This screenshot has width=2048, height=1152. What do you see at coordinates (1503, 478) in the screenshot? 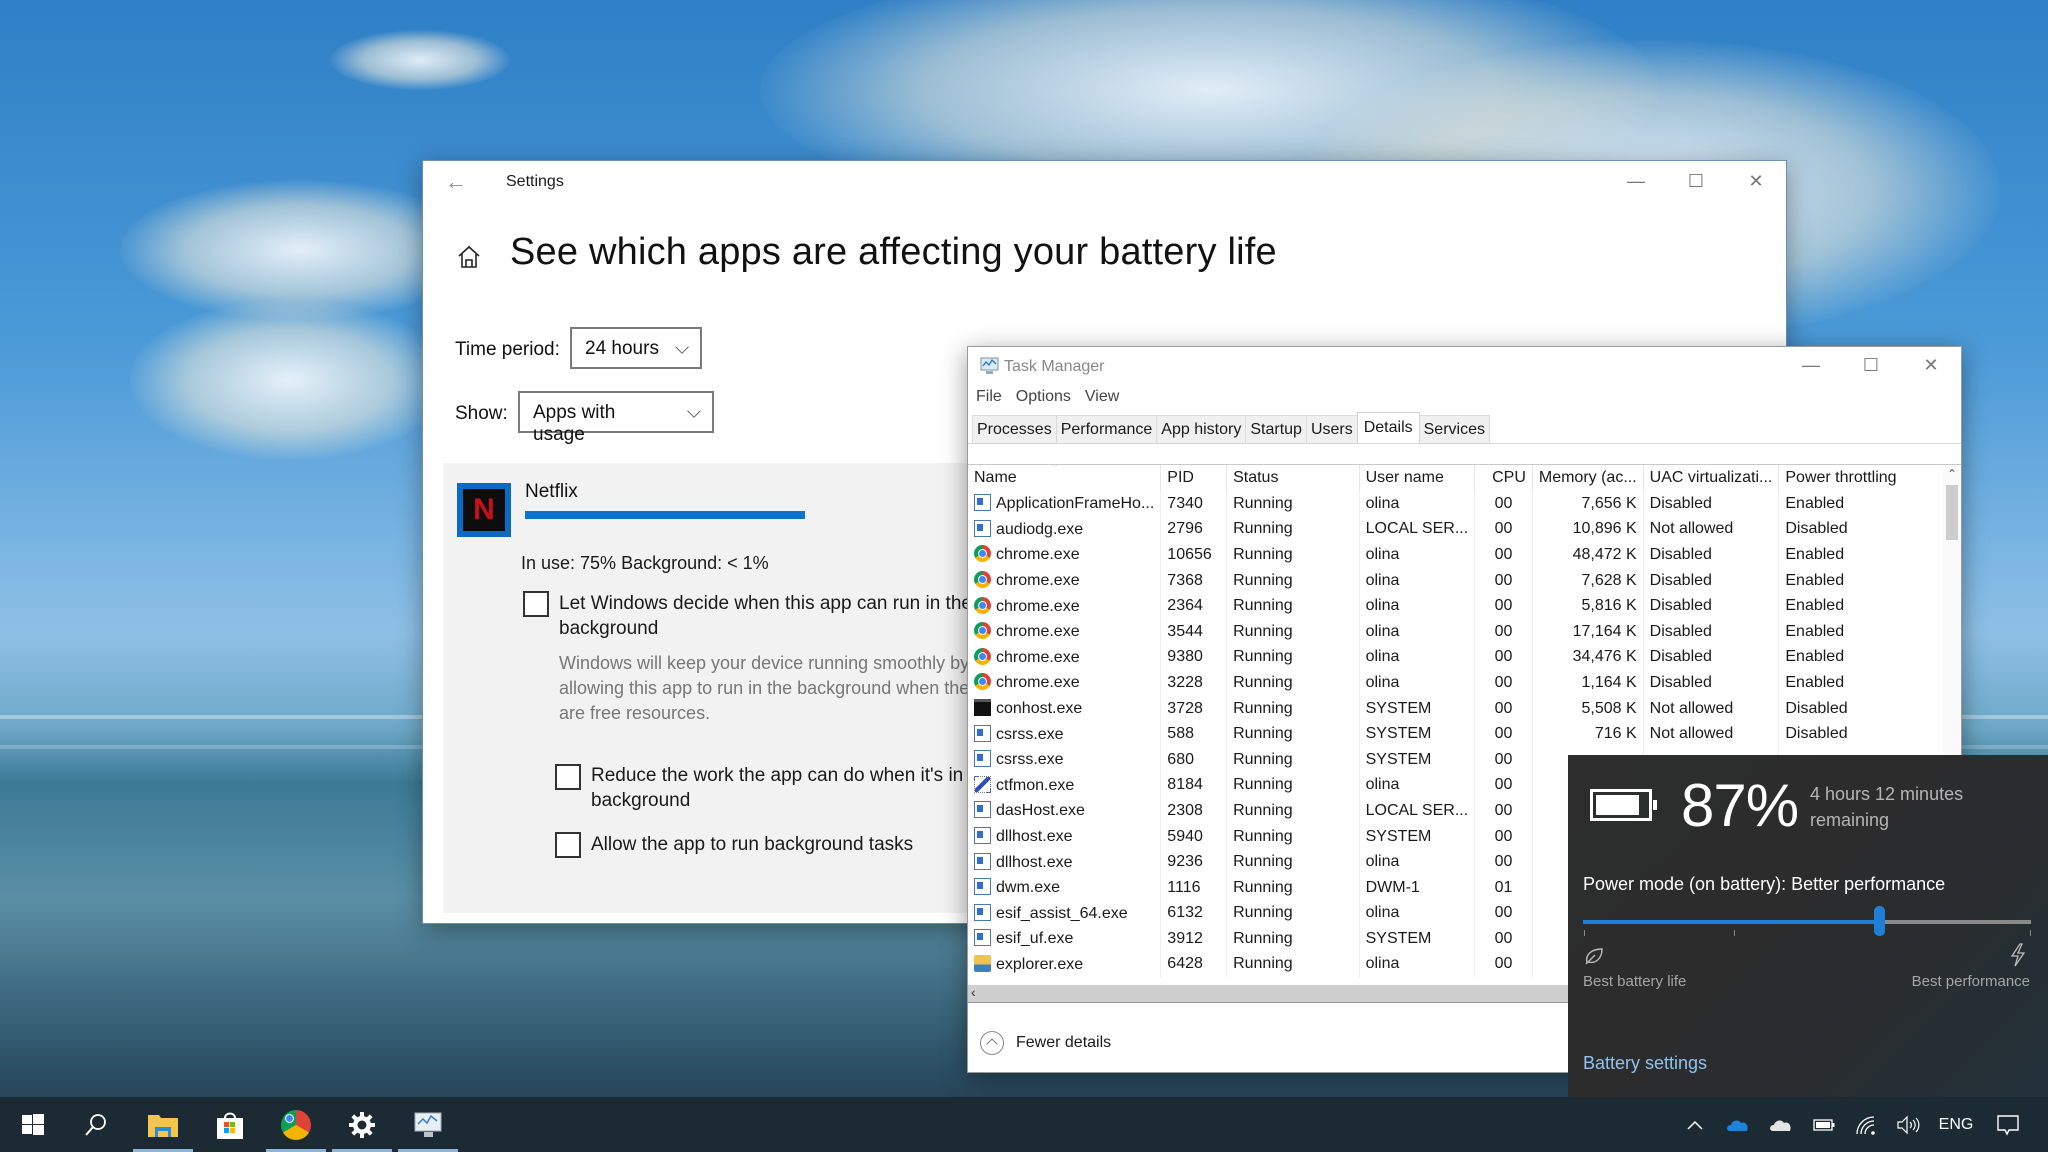
I see `column-header-cpu: CPU` at bounding box center [1503, 478].